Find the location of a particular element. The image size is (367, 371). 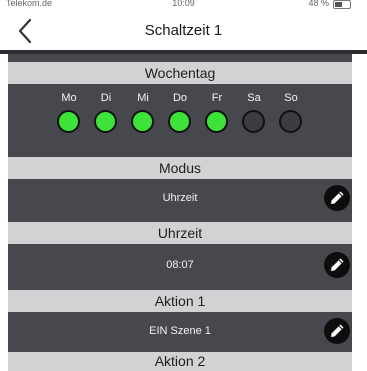

weekday-label: Mo is located at coordinates (69, 98).